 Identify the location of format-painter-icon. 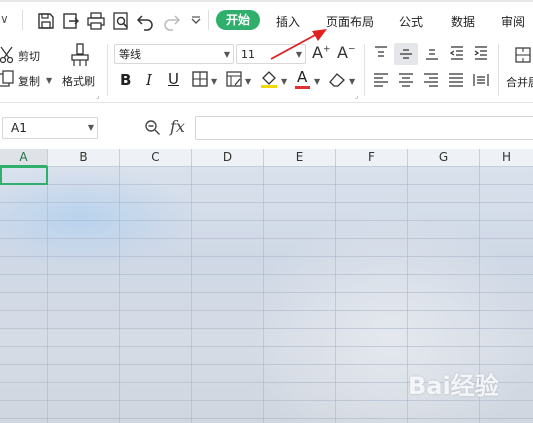
(80, 55).